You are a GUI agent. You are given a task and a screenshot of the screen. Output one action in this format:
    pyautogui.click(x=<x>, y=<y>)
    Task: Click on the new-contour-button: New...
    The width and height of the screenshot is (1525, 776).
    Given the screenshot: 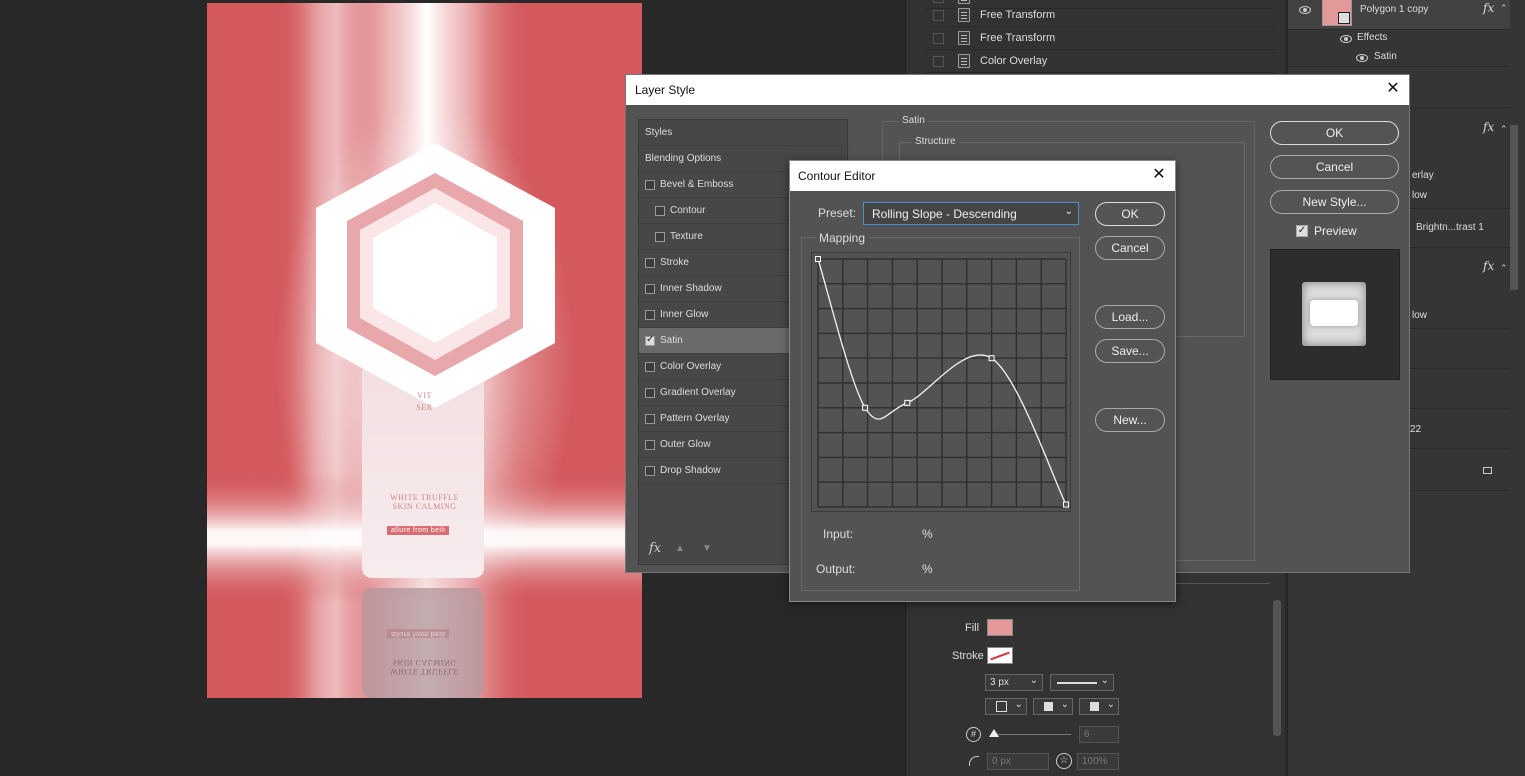 What is the action you would take?
    pyautogui.click(x=1130, y=420)
    